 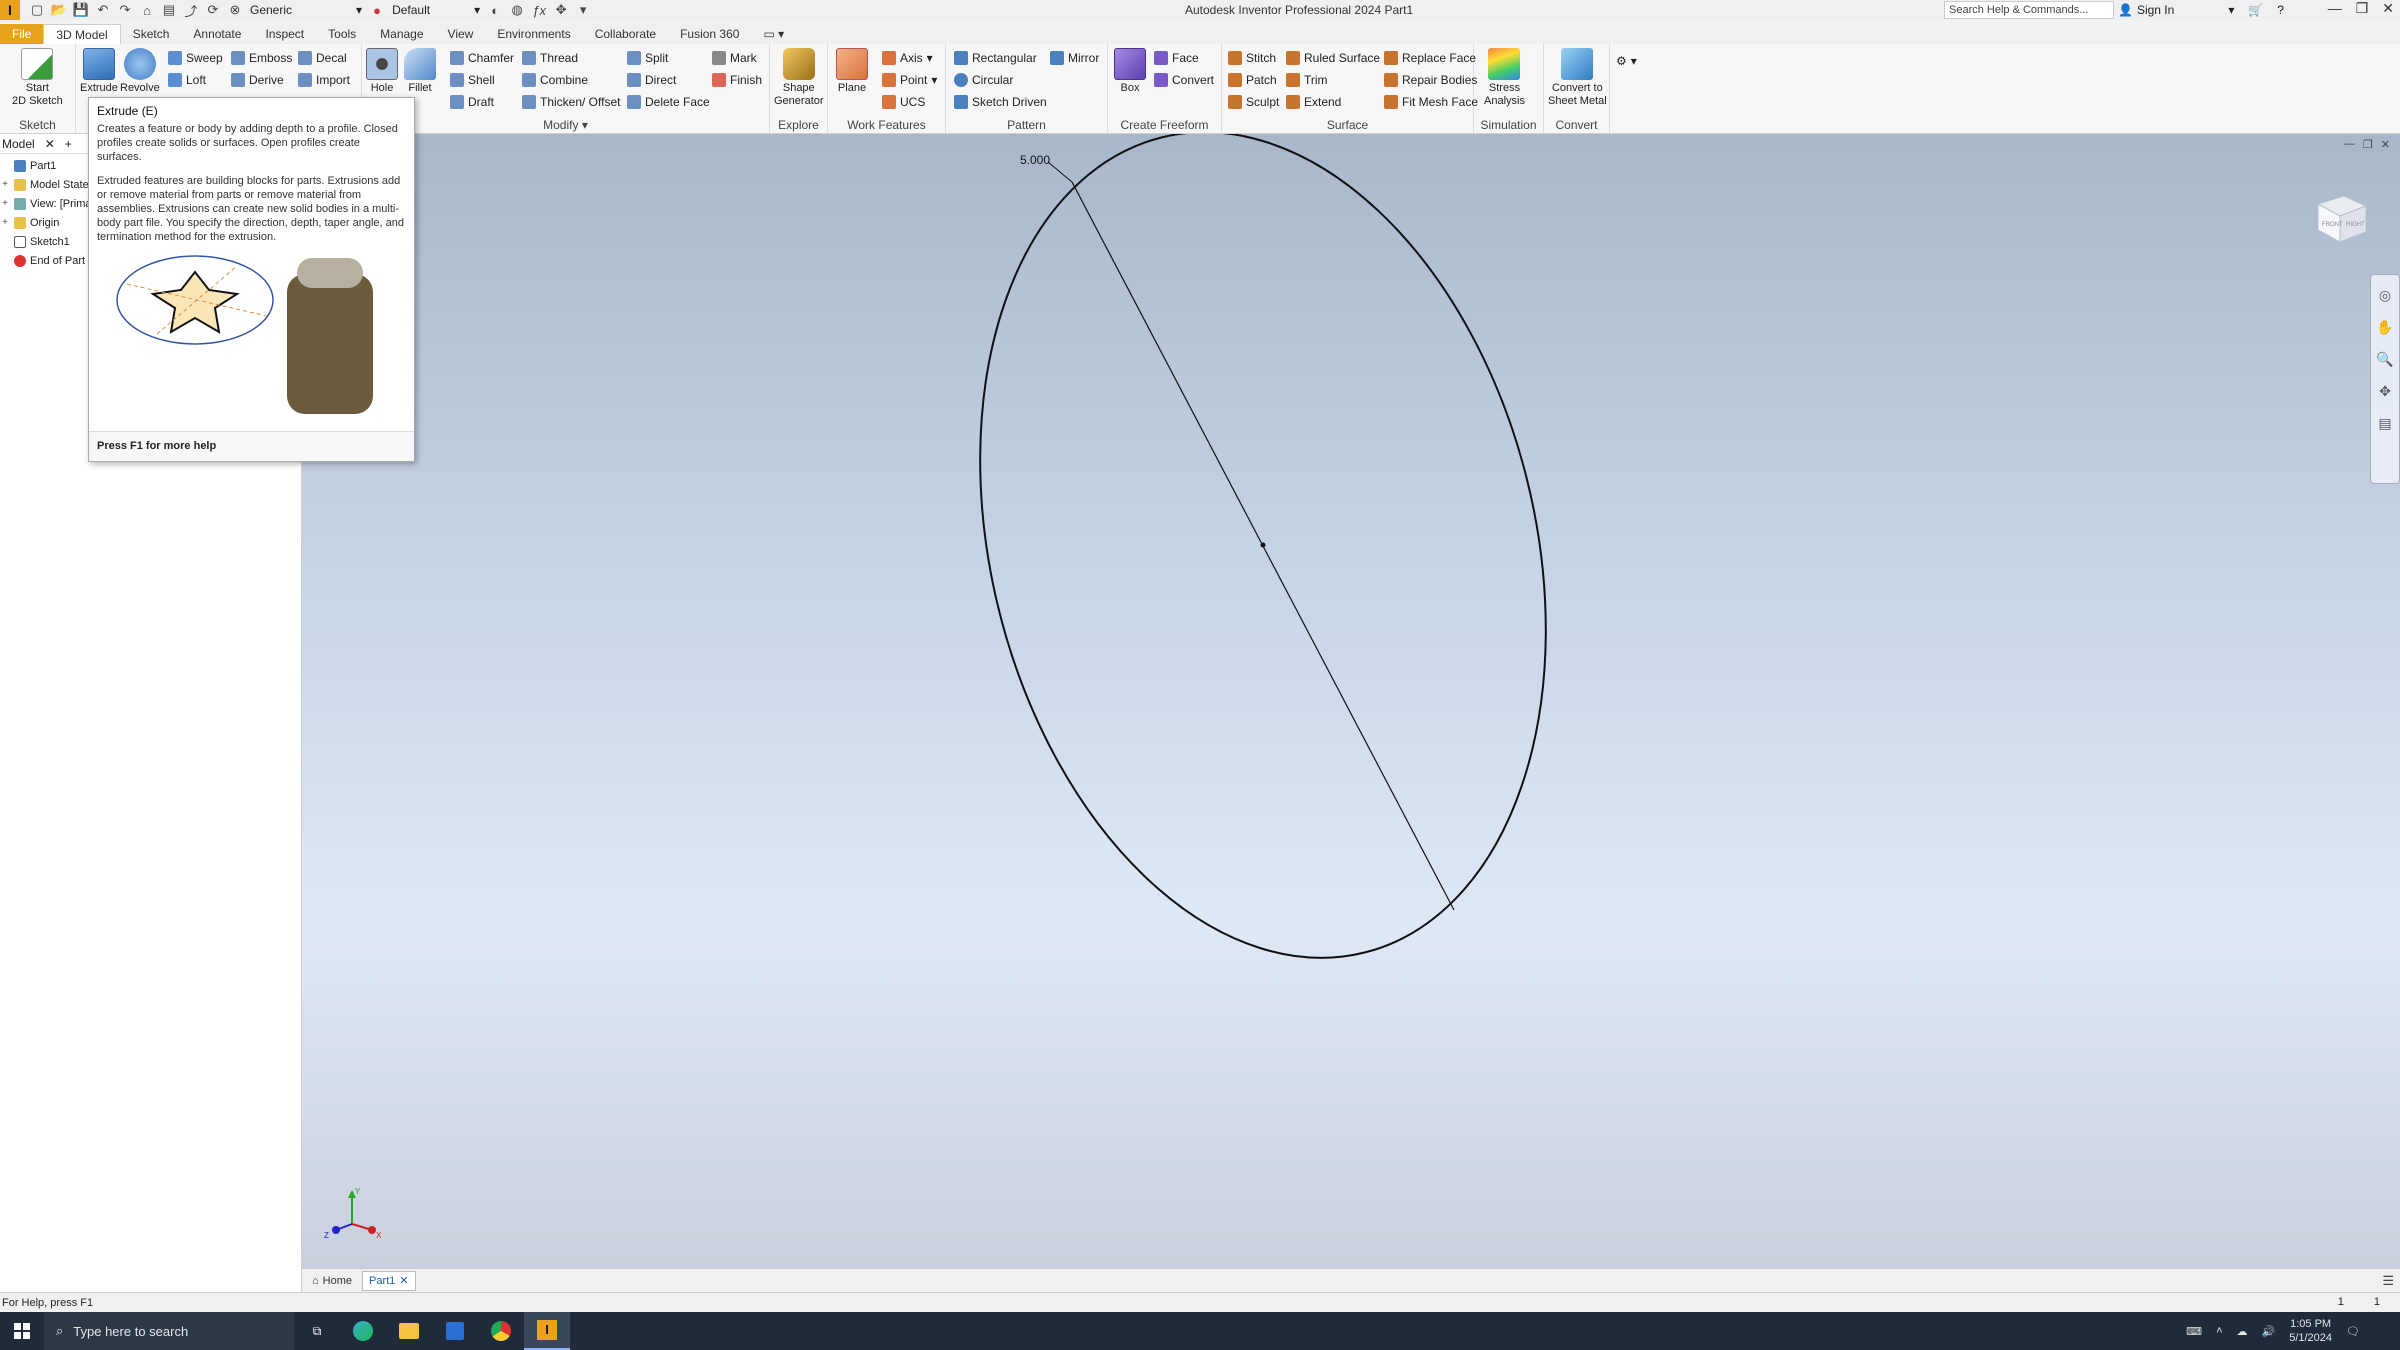 I want to click on convert-freeform-button: Convert, so click(x=1184, y=80).